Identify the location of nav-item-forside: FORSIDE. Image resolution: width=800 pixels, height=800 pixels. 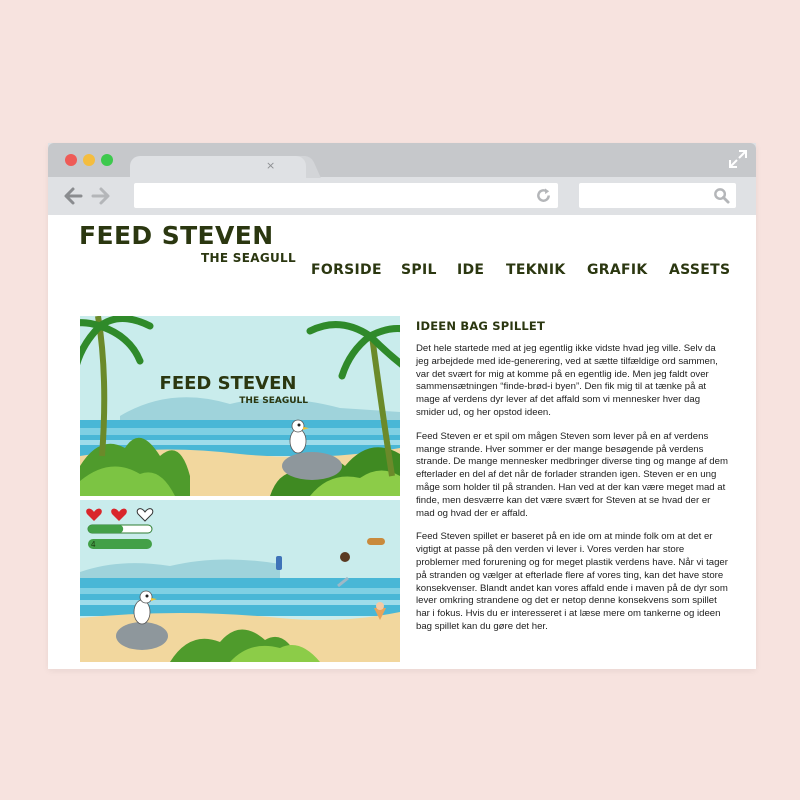
(346, 270).